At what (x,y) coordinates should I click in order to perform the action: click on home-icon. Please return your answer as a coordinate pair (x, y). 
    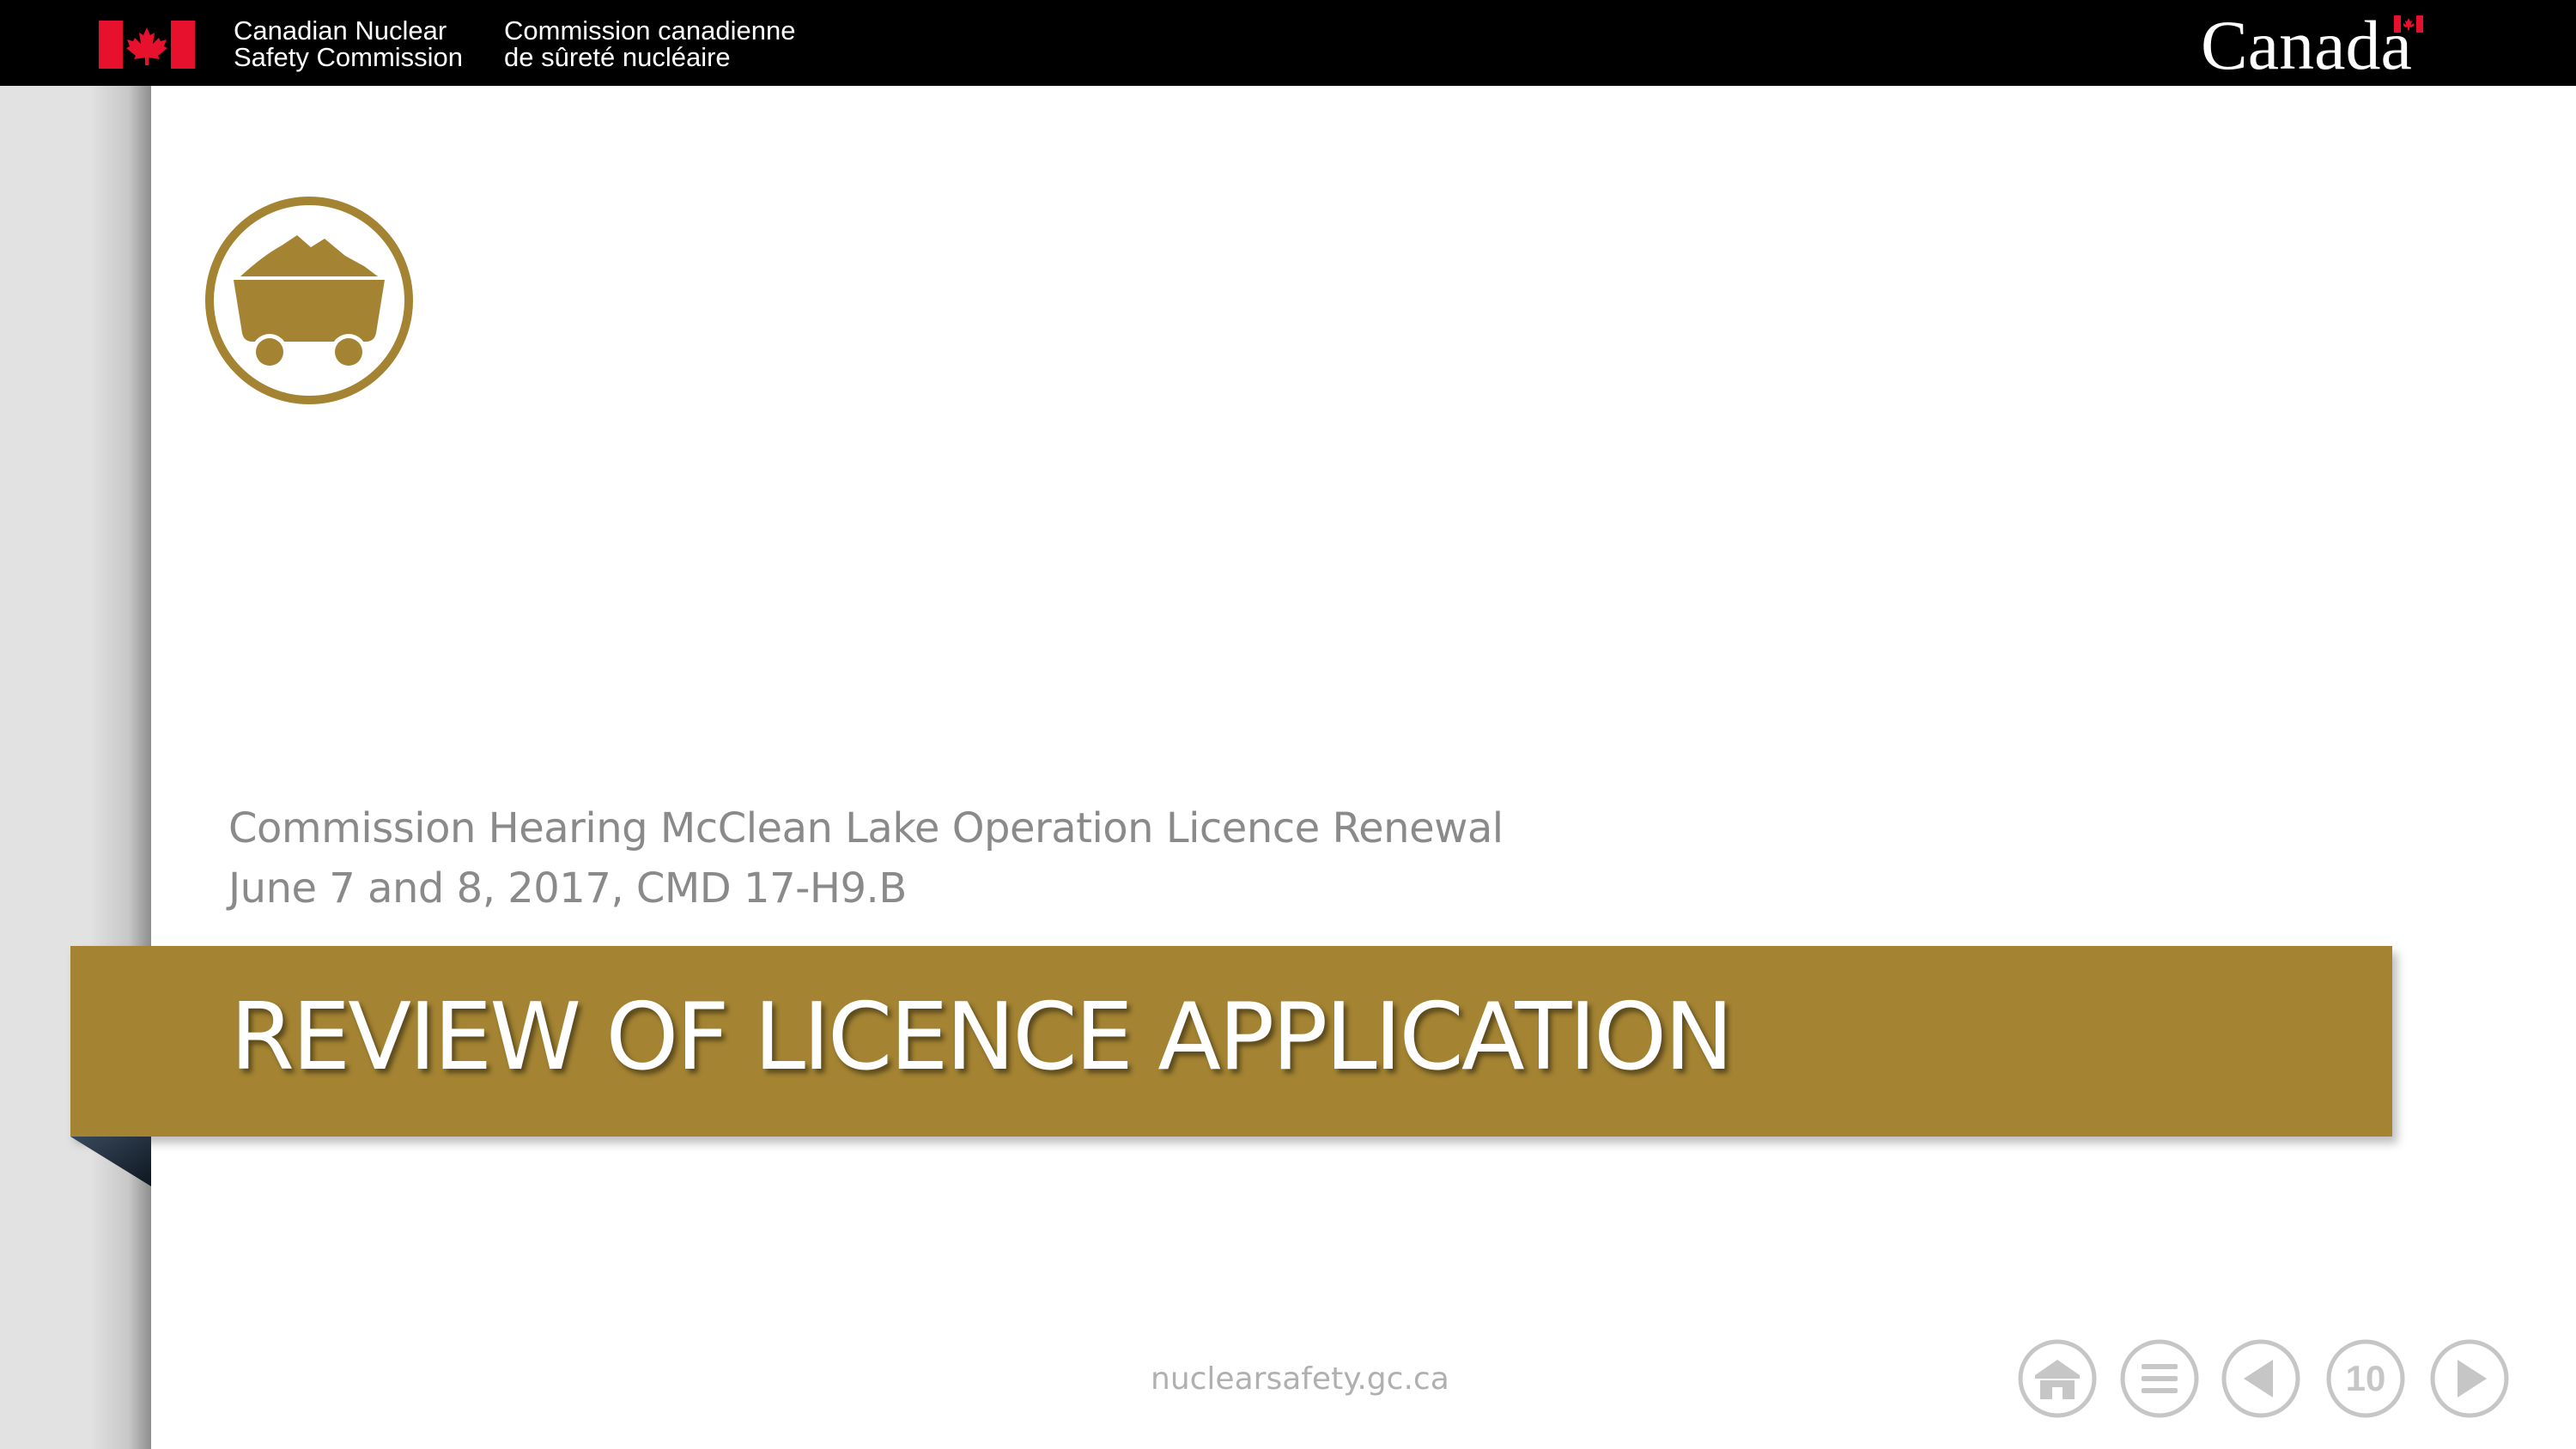
    Looking at the image, I should click on (2057, 1378).